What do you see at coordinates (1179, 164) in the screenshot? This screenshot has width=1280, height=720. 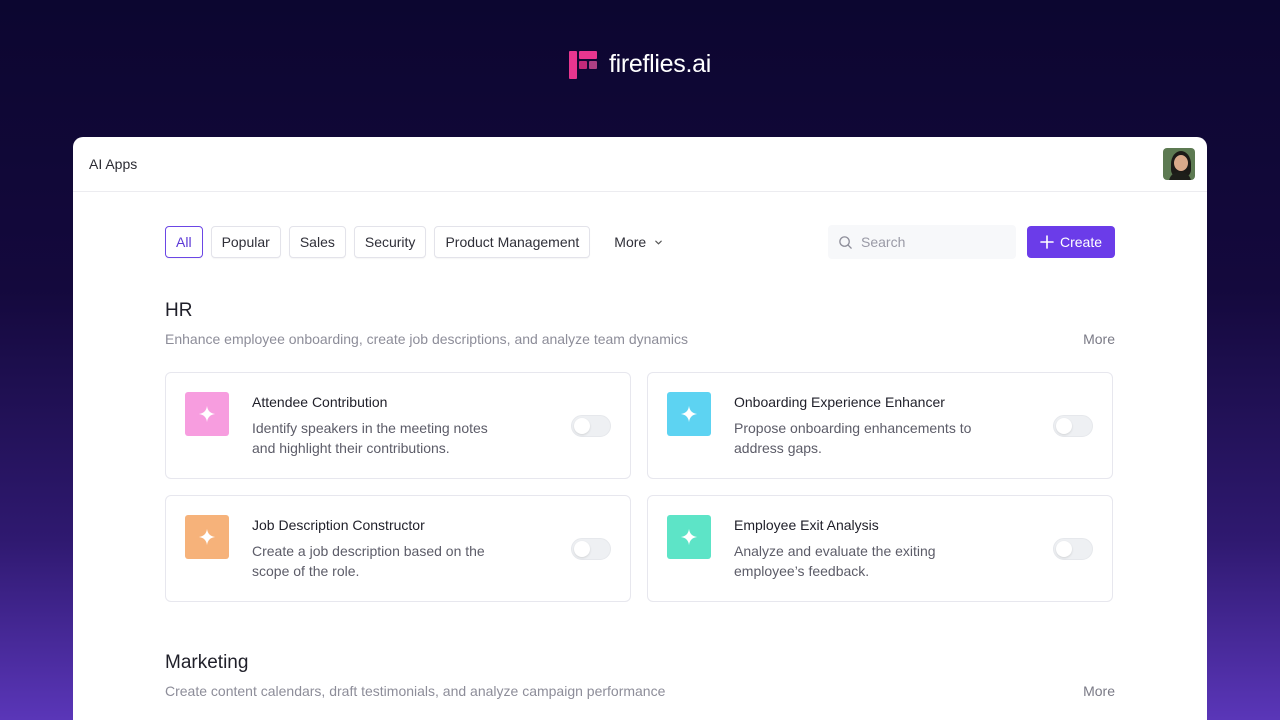 I see `avatar` at bounding box center [1179, 164].